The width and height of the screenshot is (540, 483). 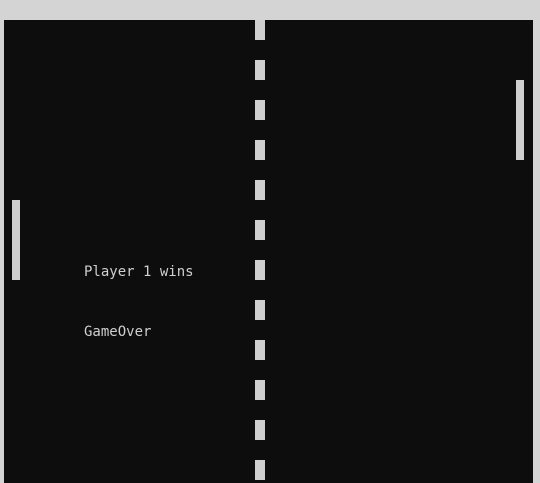 I want to click on center-net, so click(x=260, y=251).